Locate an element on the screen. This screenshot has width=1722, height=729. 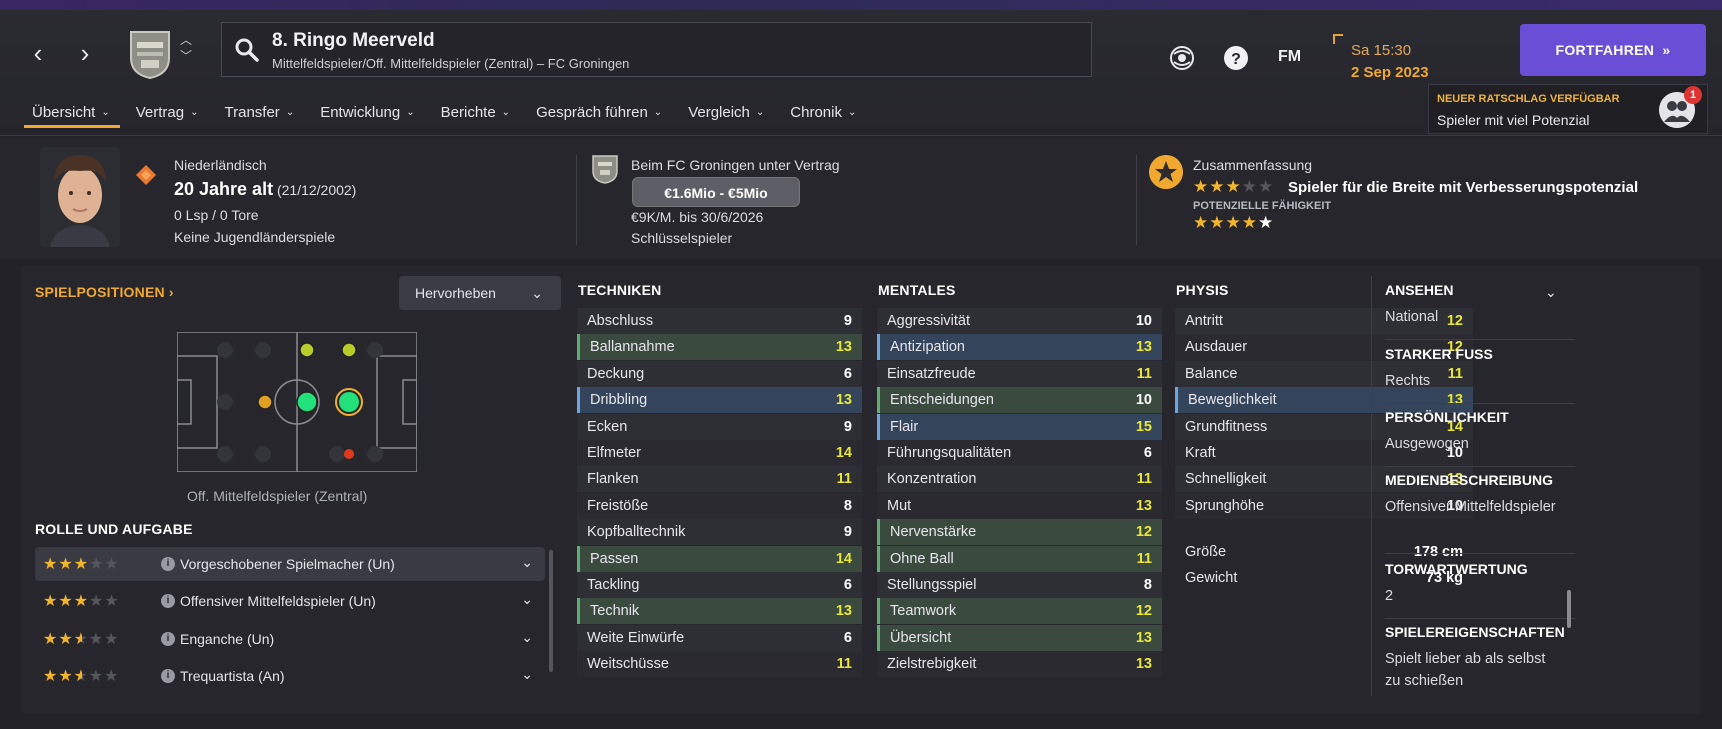
attribute-row: Flair 15 is located at coordinates (1019, 426).